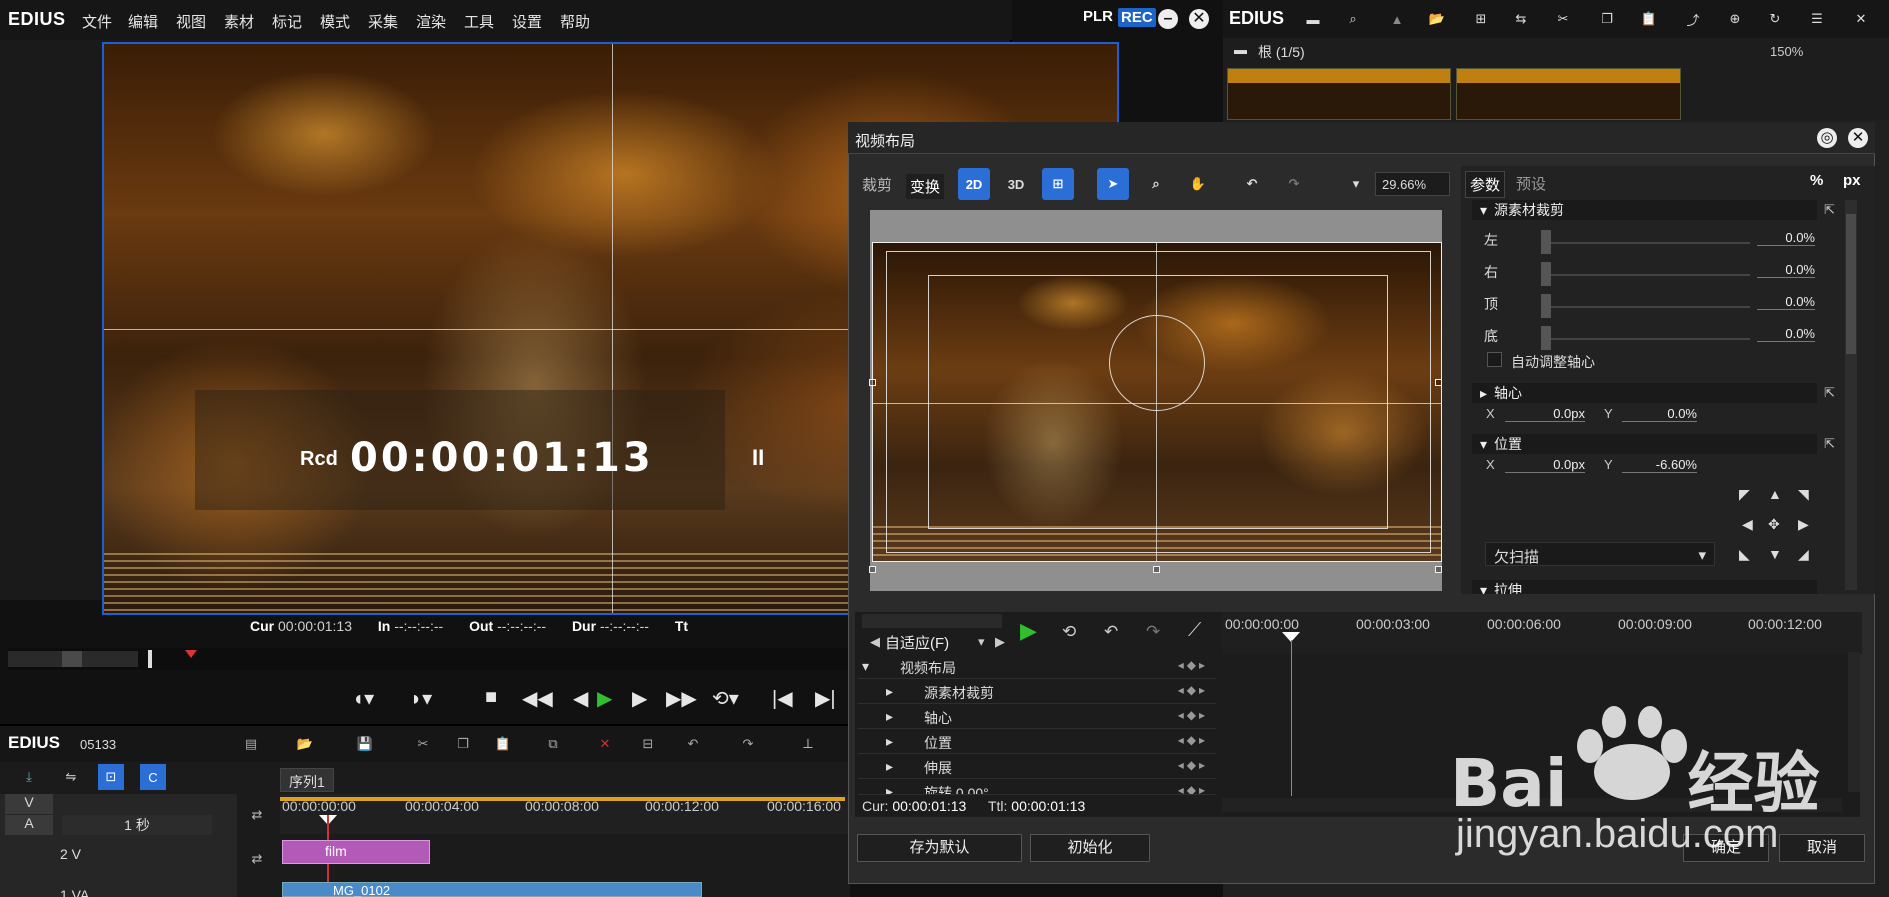 The image size is (1889, 897). What do you see at coordinates (1168, 19) in the screenshot?
I see `minimize-icon: –` at bounding box center [1168, 19].